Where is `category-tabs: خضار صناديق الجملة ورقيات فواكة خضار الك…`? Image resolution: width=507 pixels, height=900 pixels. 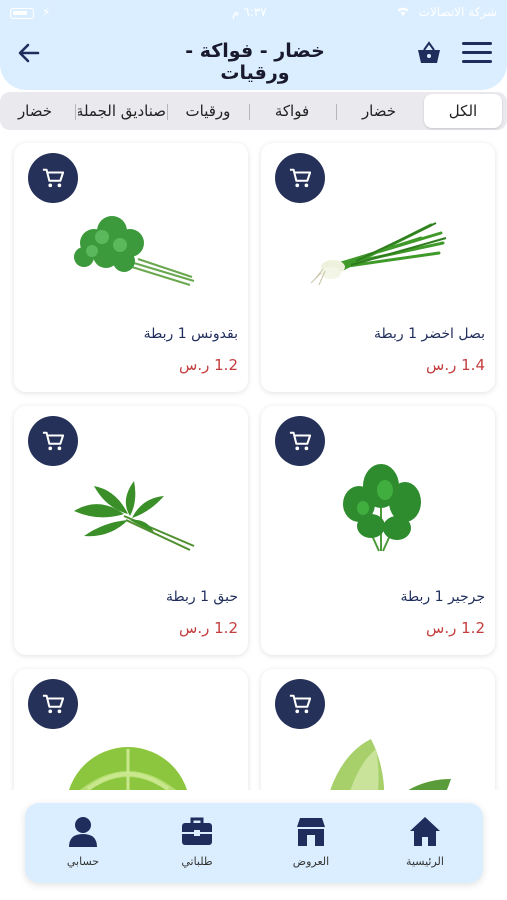 category-tabs: خضار صناديق الجملة ورقيات فواكة خضار الك… is located at coordinates (253, 111).